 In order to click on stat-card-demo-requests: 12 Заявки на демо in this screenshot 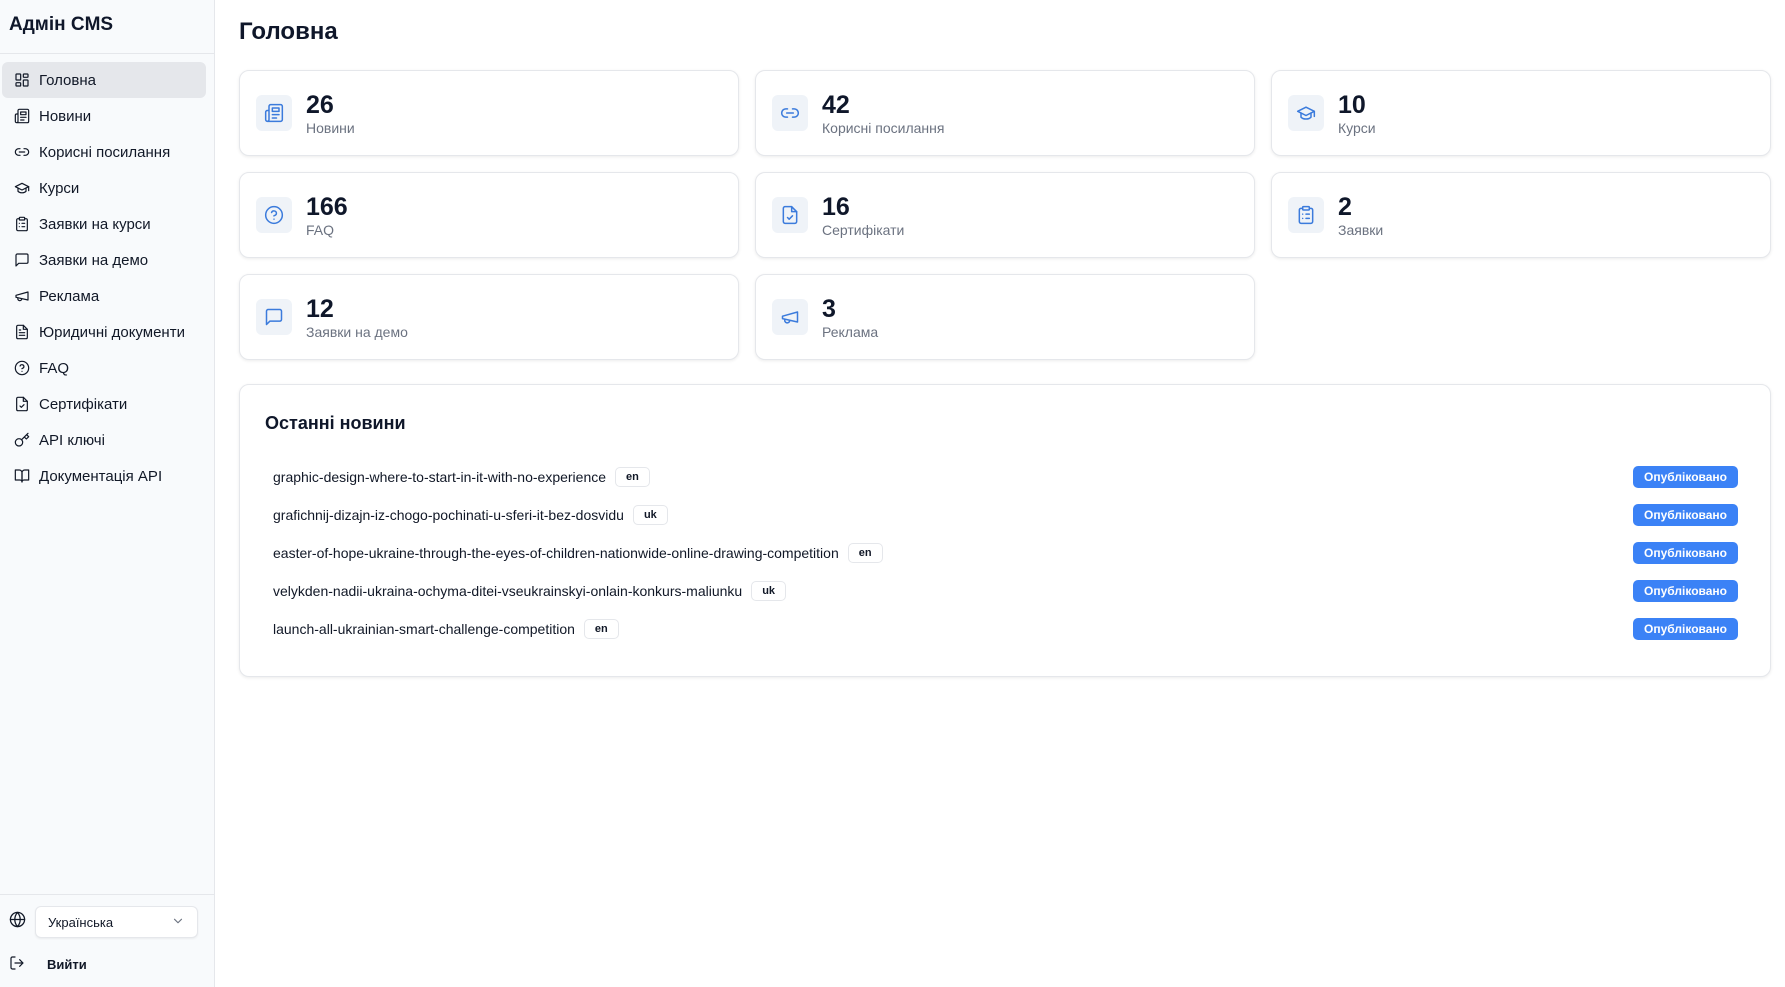, I will do `click(489, 317)`.